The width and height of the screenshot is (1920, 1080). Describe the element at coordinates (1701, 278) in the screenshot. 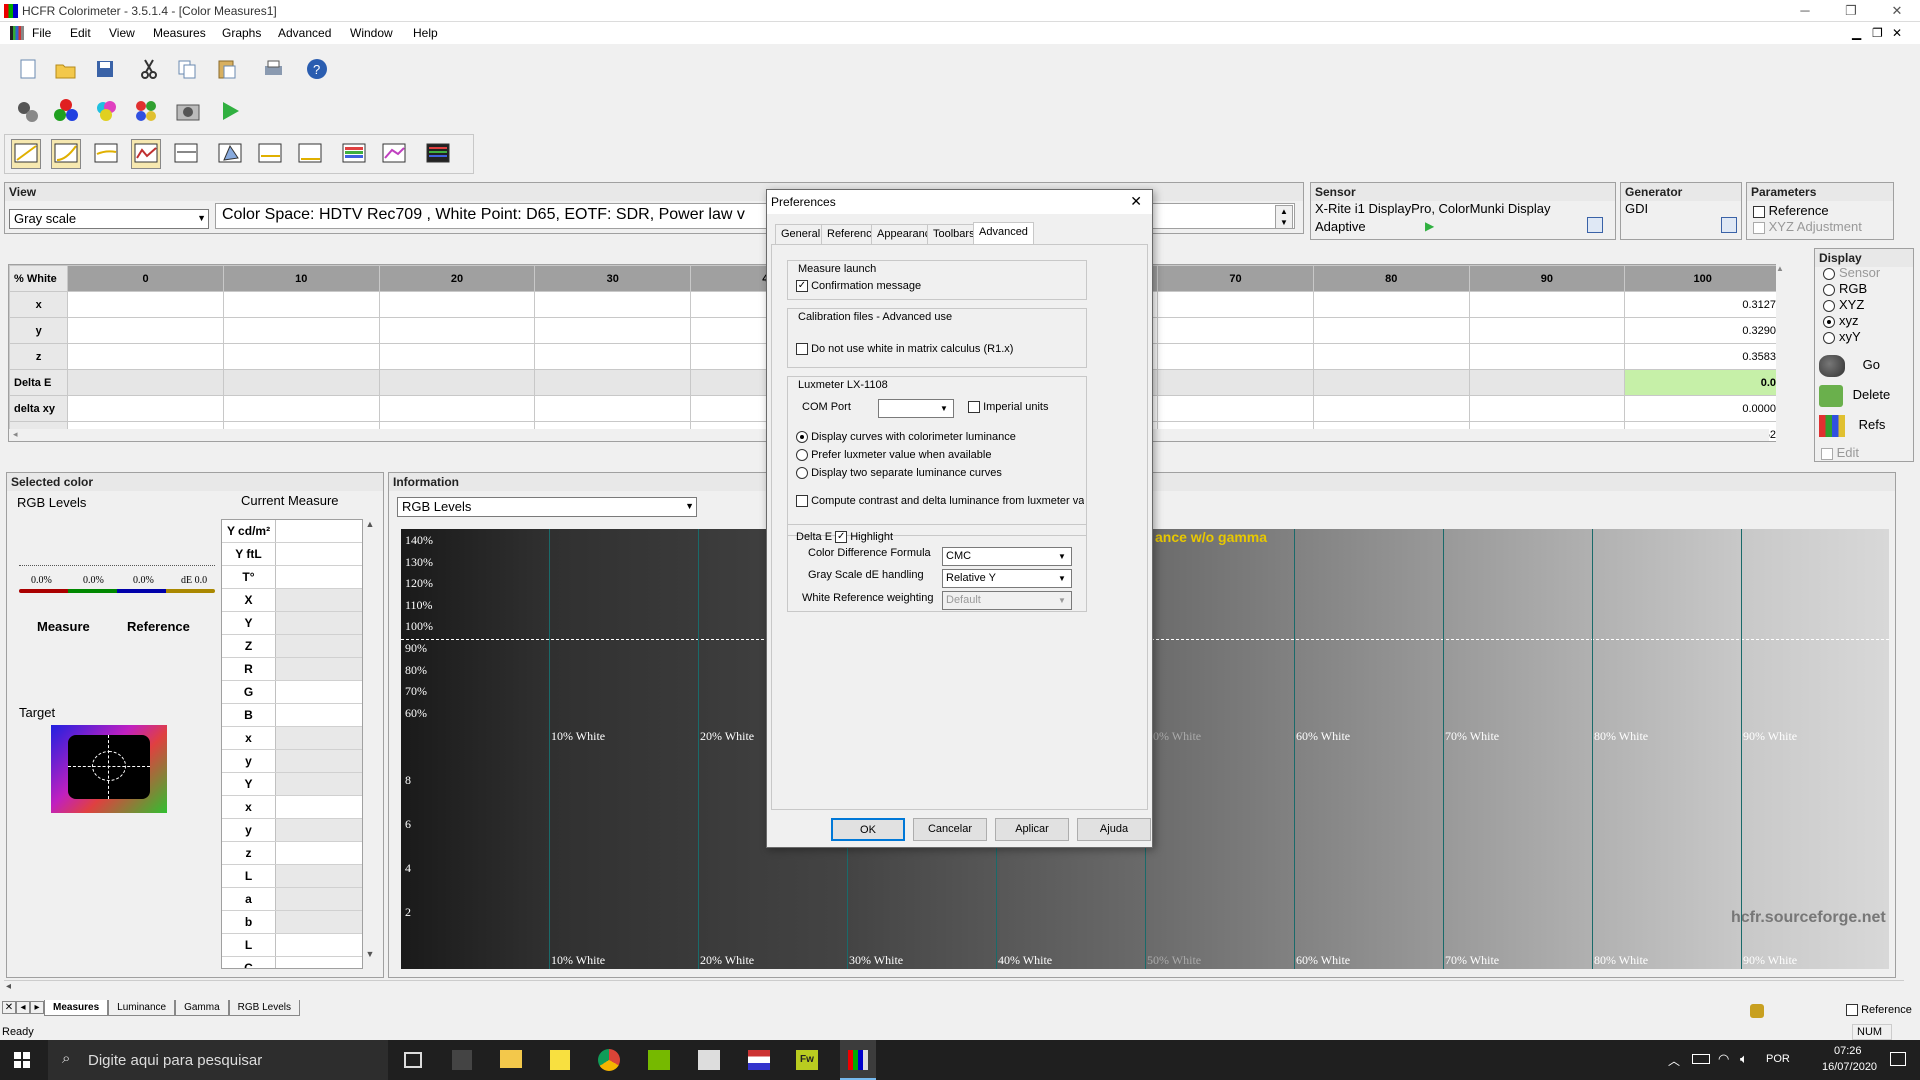

I see `grid-col-header: 100` at that location.